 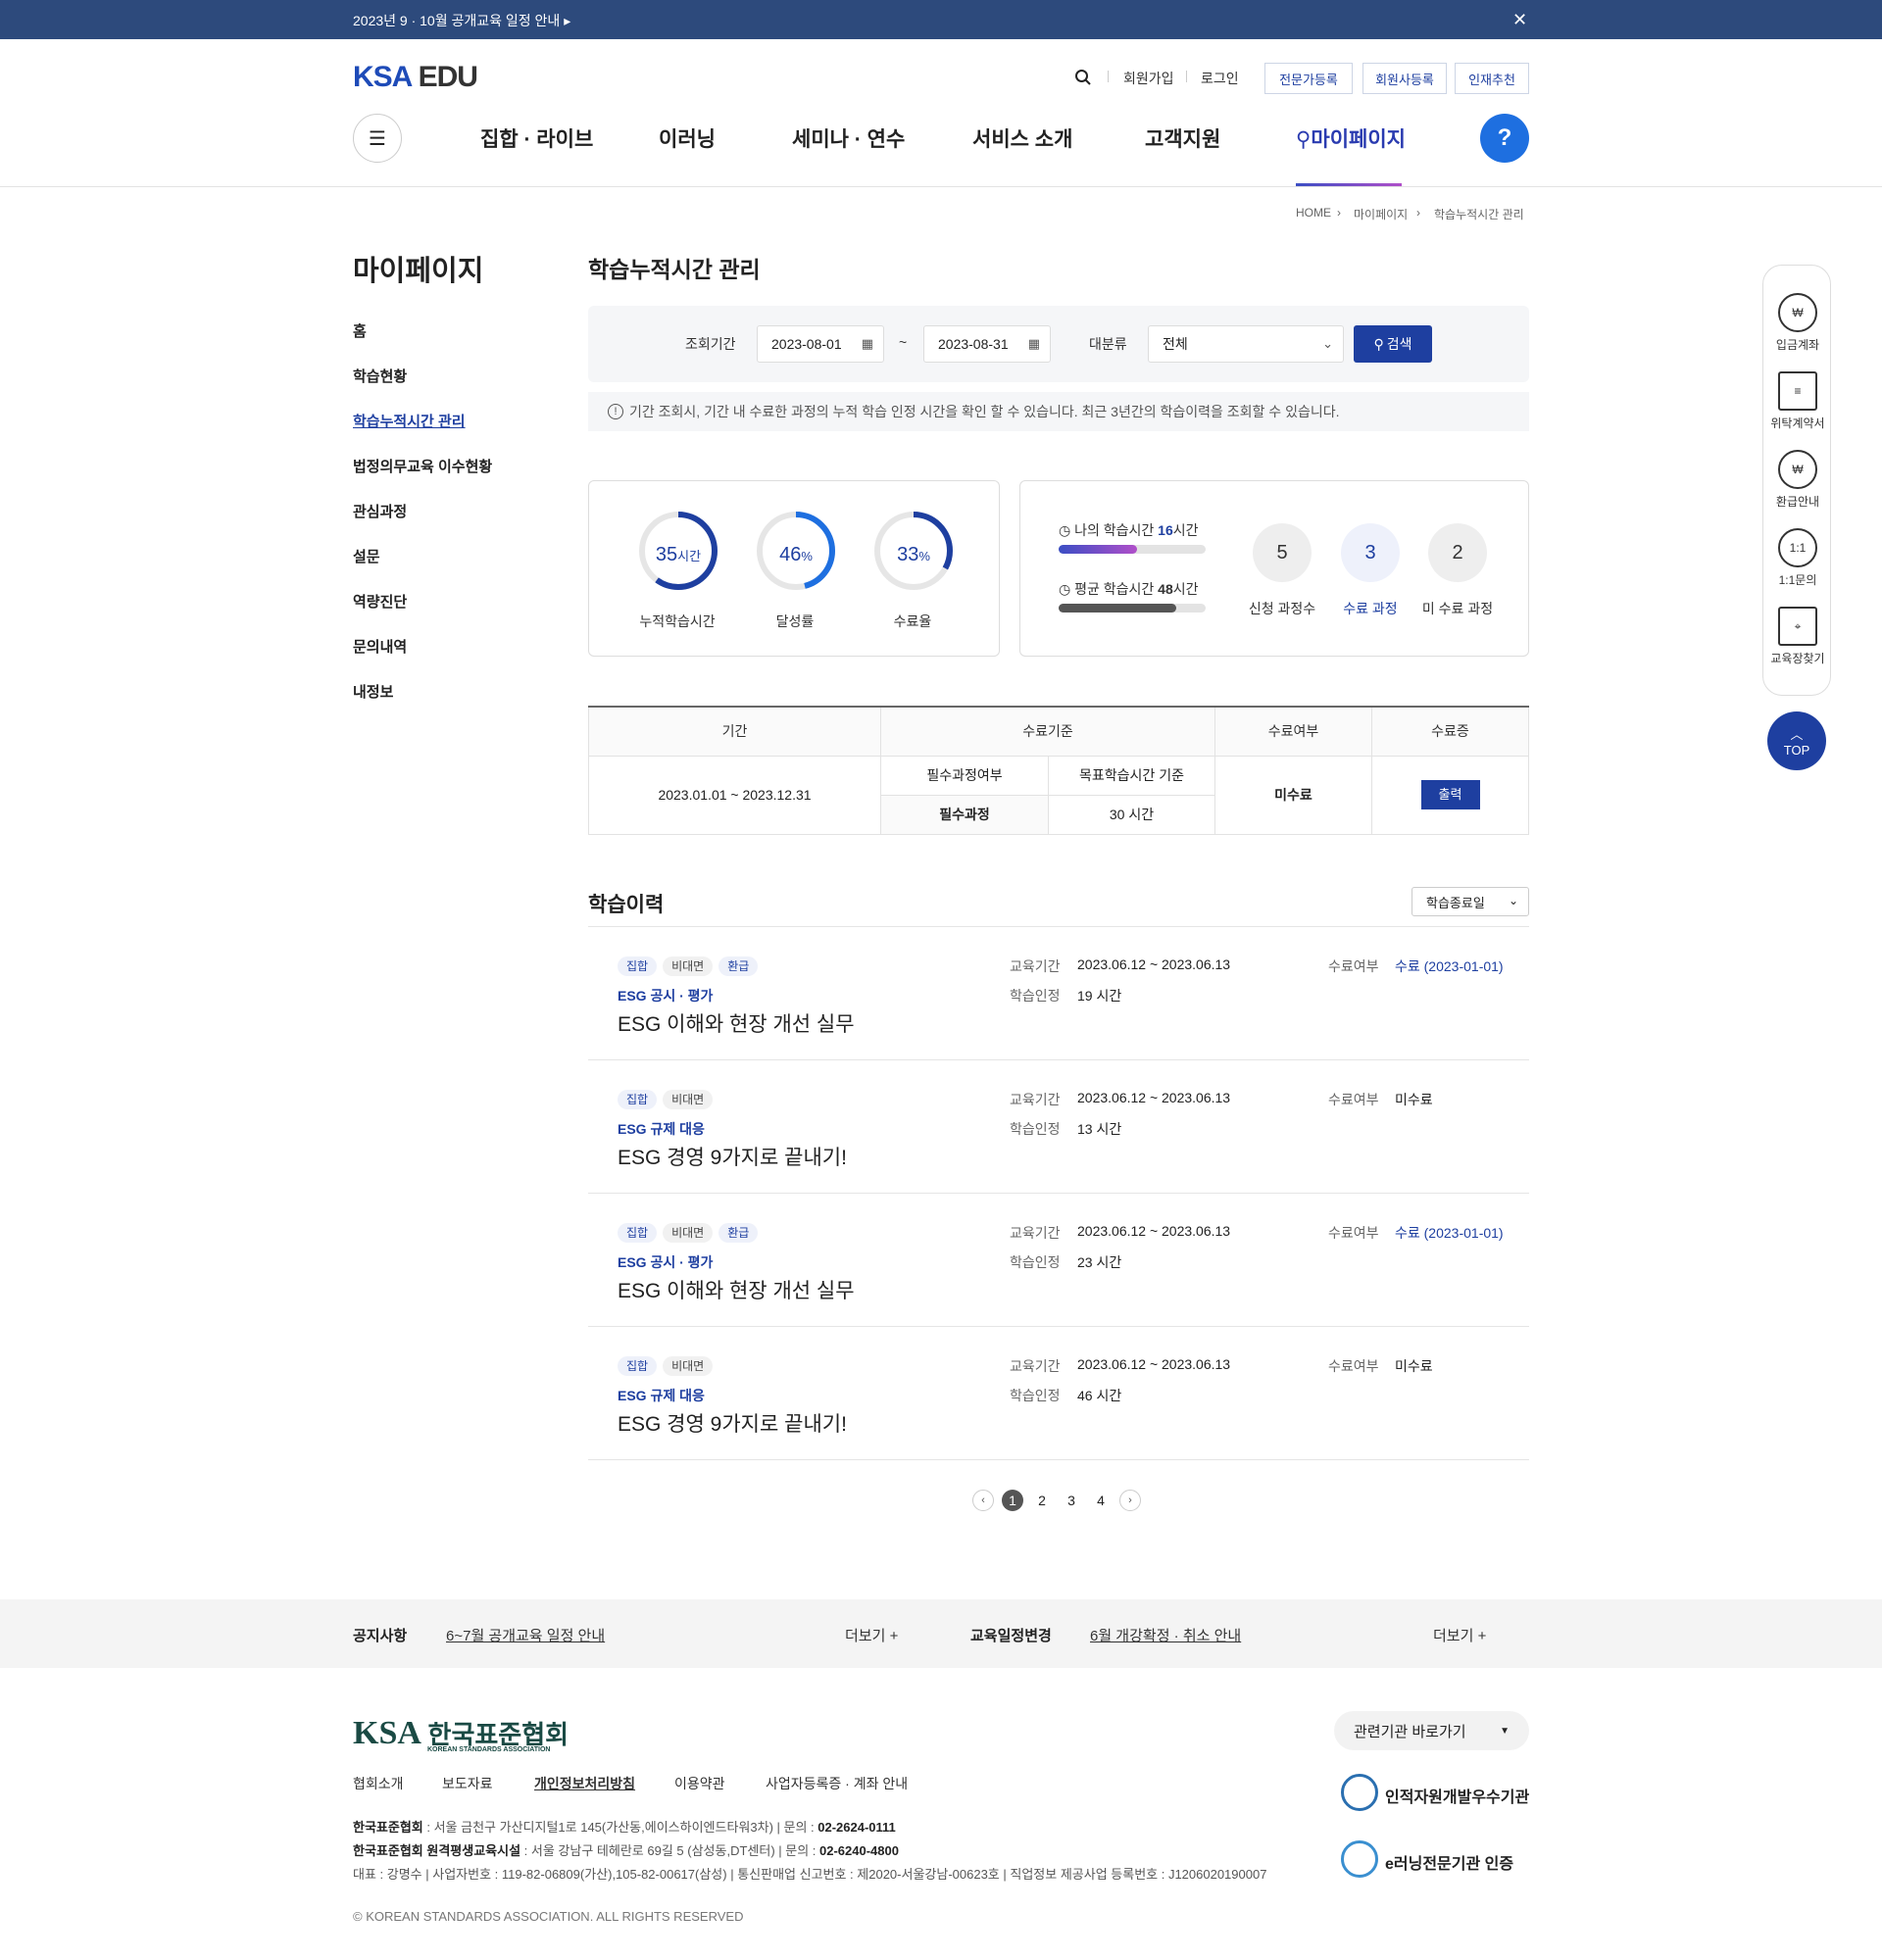 I want to click on notice-more-button: 더보기 +, so click(x=872, y=1635).